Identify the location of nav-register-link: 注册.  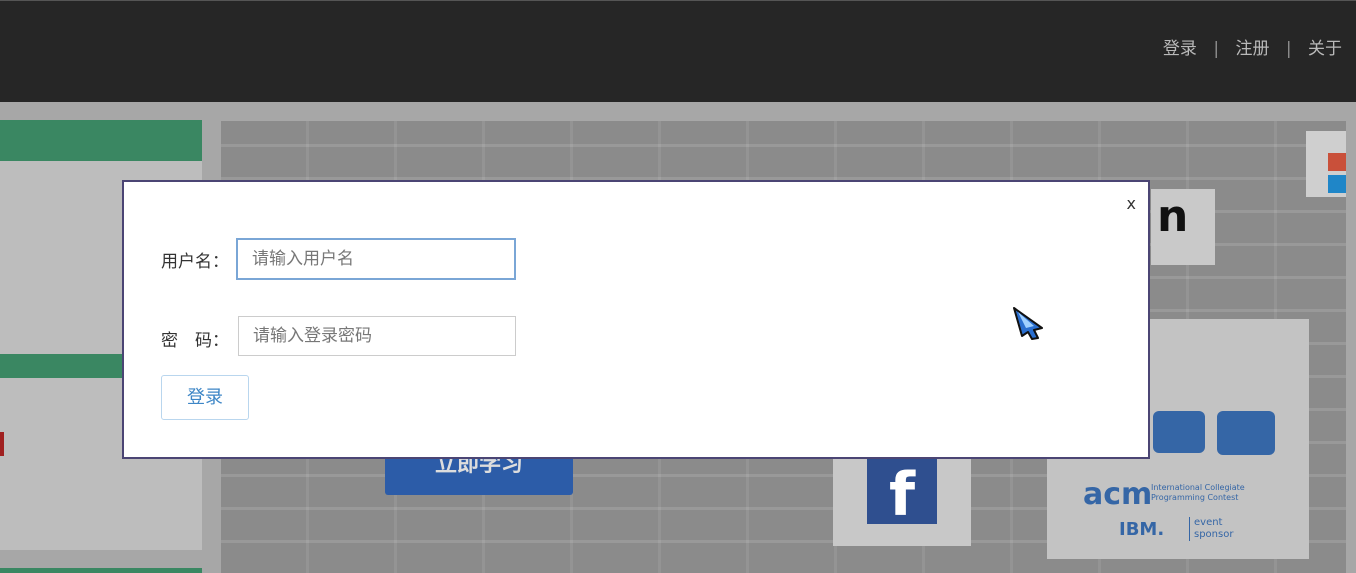
(1252, 46).